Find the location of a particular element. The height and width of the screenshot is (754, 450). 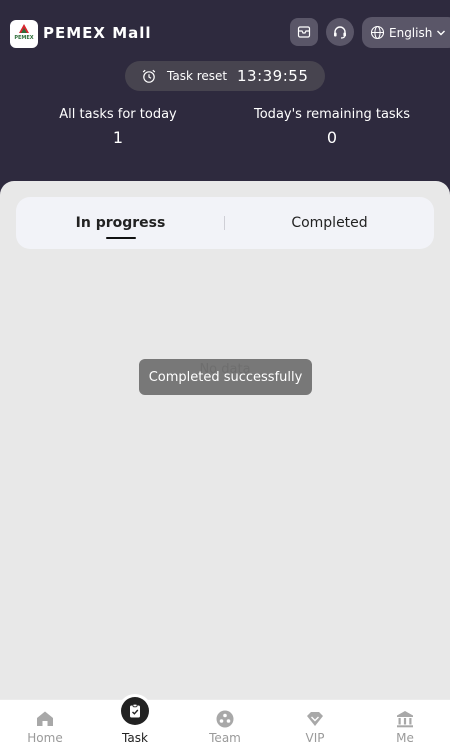

task-reset-pill: Task reset 13:39:55 is located at coordinates (225, 76).